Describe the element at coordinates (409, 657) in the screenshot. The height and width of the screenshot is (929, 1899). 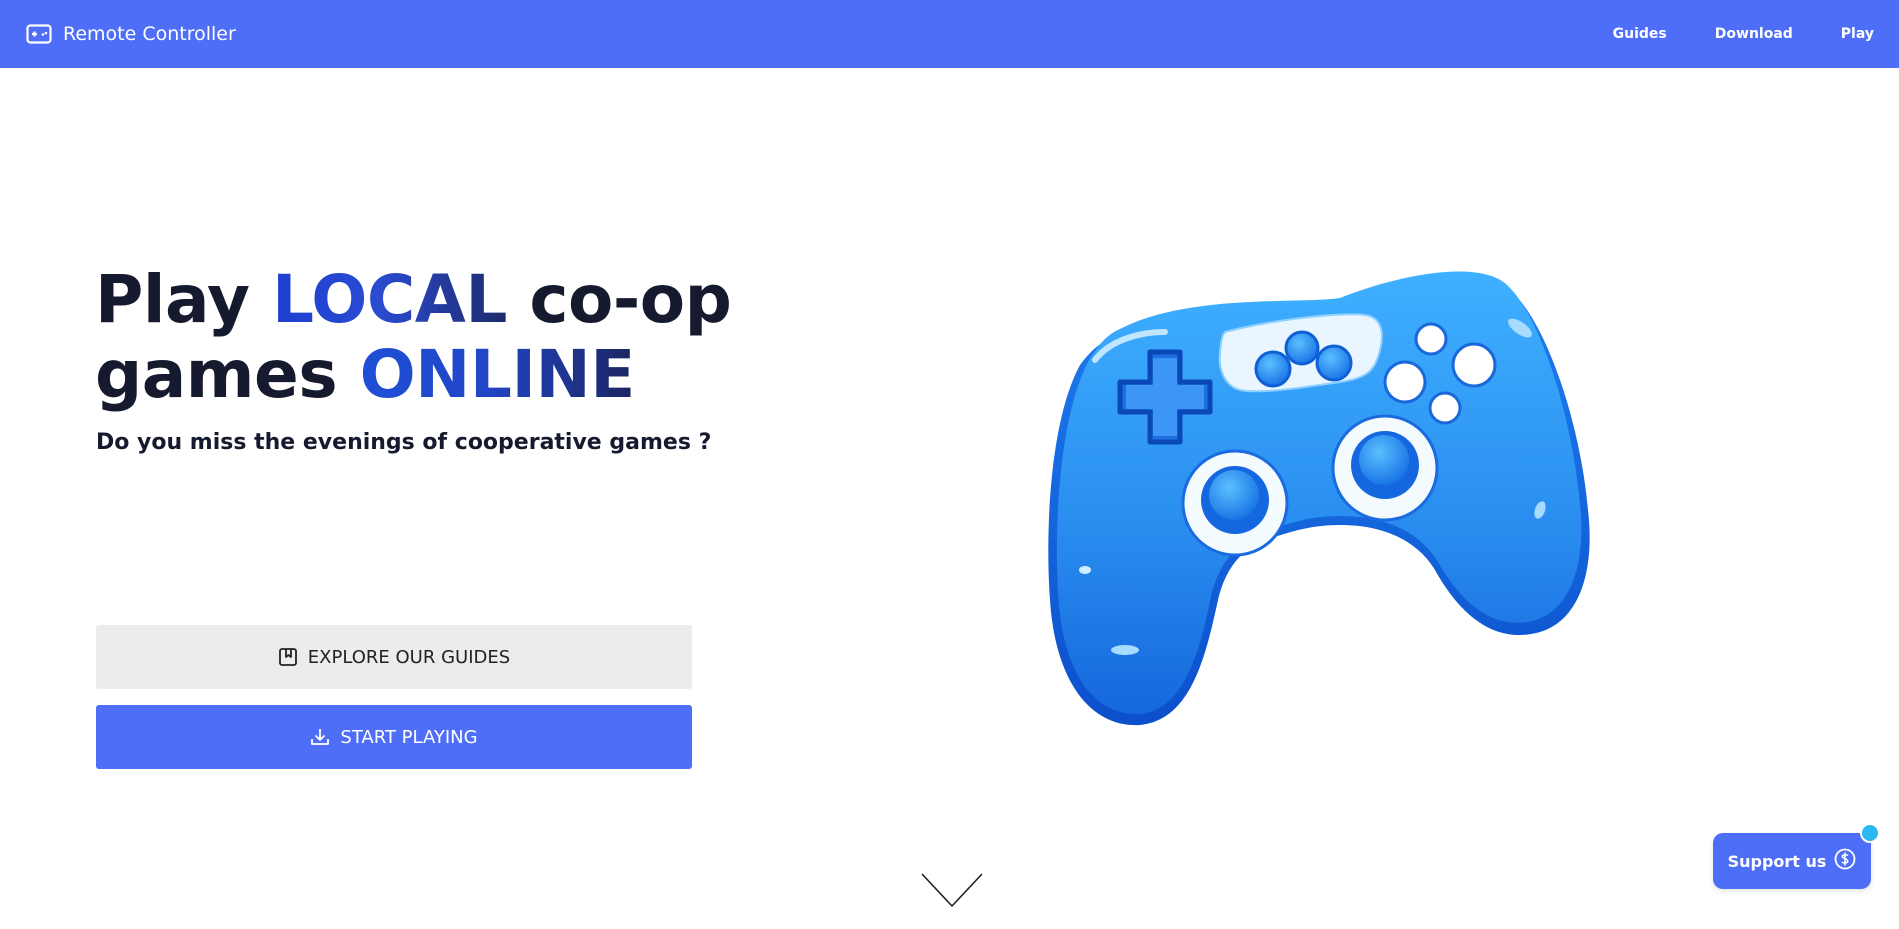
I see `explore-guides-label: EXPLORE OUR GUIDES` at that location.